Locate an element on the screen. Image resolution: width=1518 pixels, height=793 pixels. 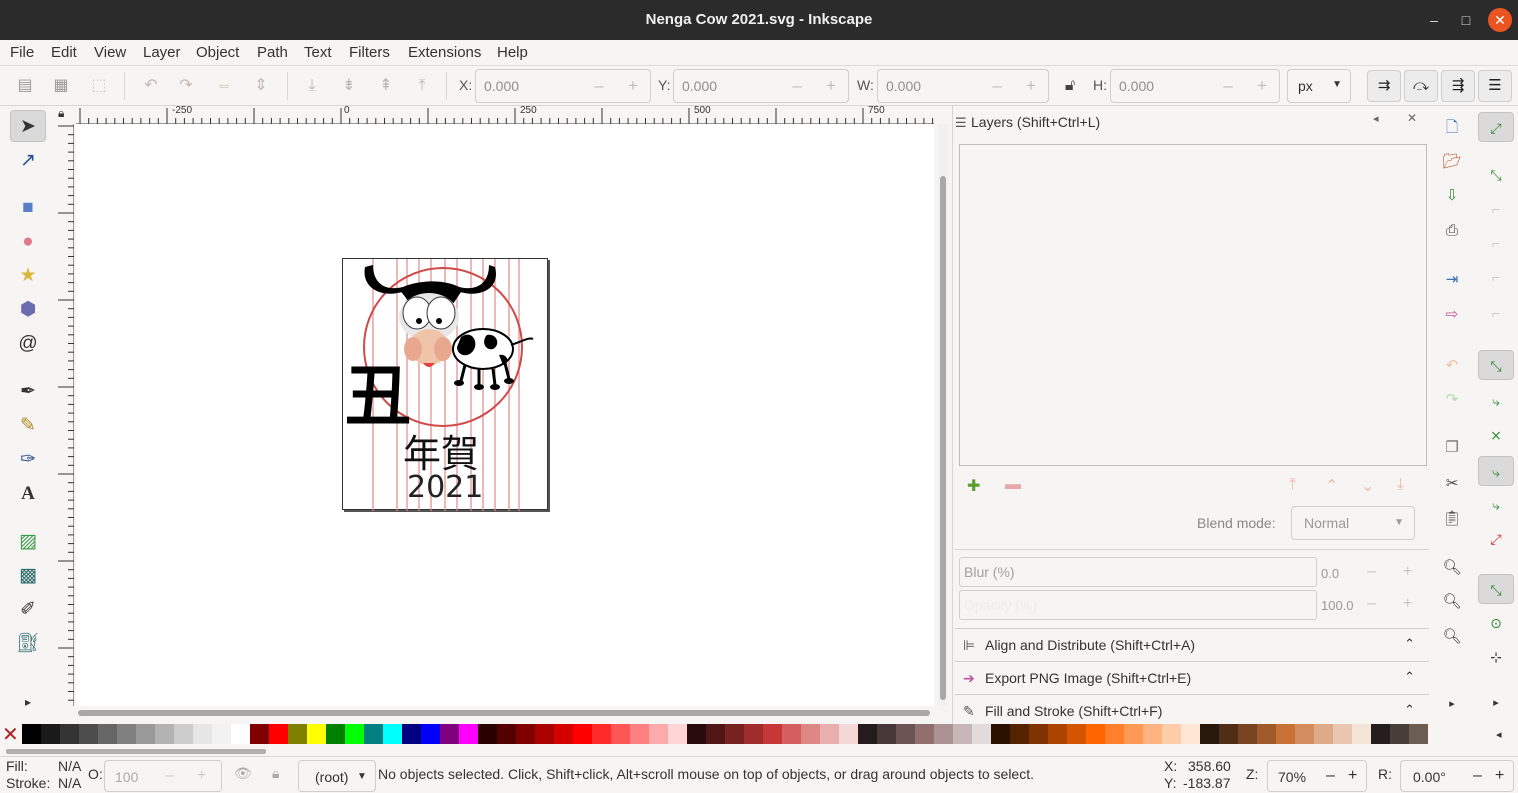
menu-filters: Filters is located at coordinates (369, 52).